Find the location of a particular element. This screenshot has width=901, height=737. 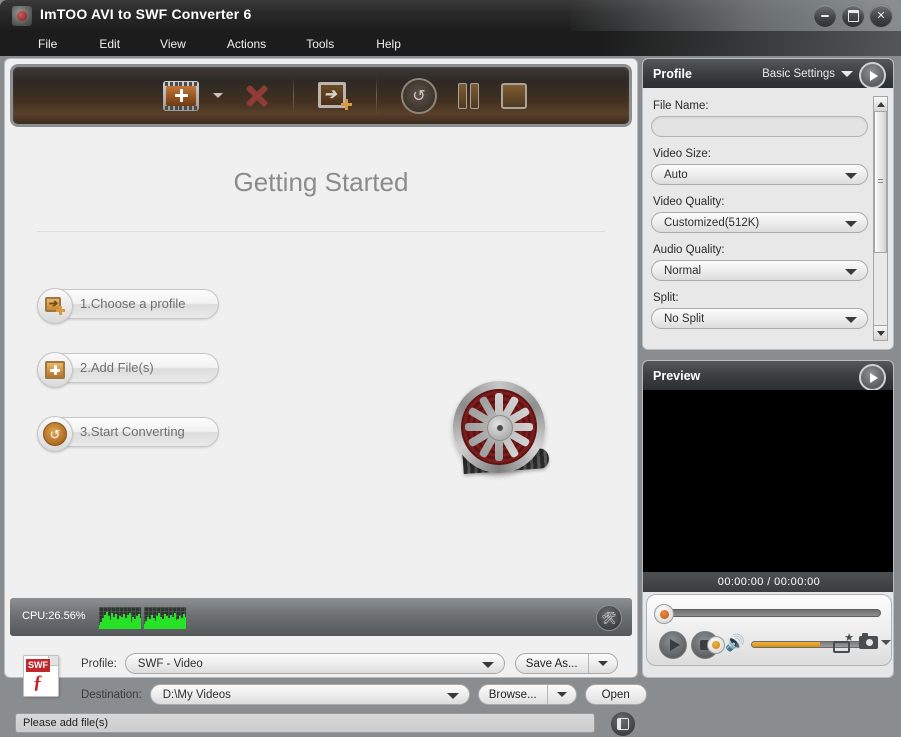

circular-arrow-icon: ↺ is located at coordinates (419, 95).